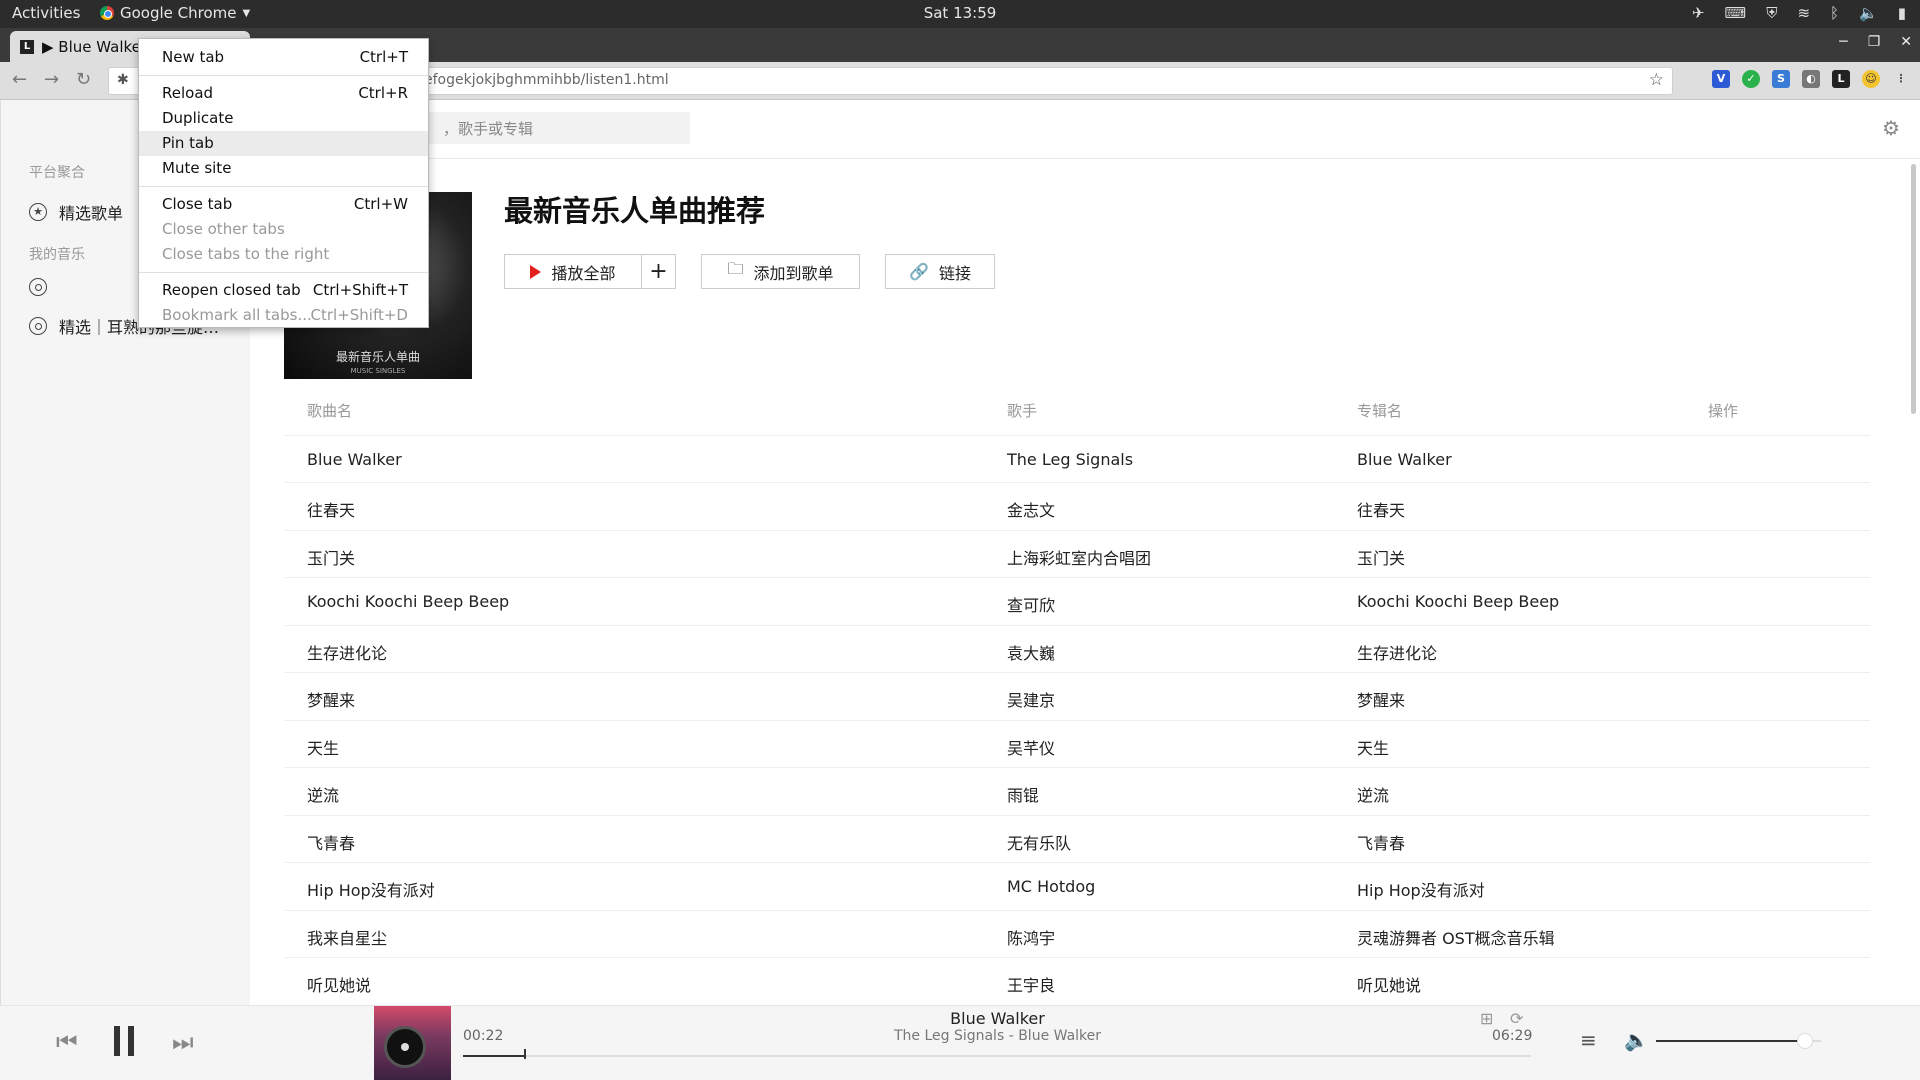  I want to click on bluetooth-icon: ᛒ, so click(1834, 13).